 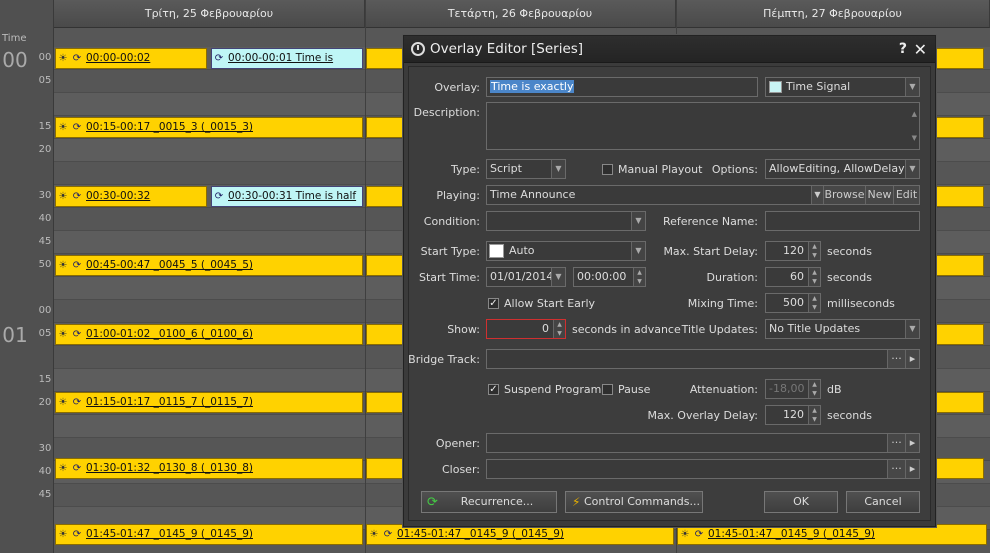 What do you see at coordinates (209, 334) in the screenshot?
I see `event-block: ☀ ⟳ 01:00-01:02 _0100_6 (_0100_6)` at bounding box center [209, 334].